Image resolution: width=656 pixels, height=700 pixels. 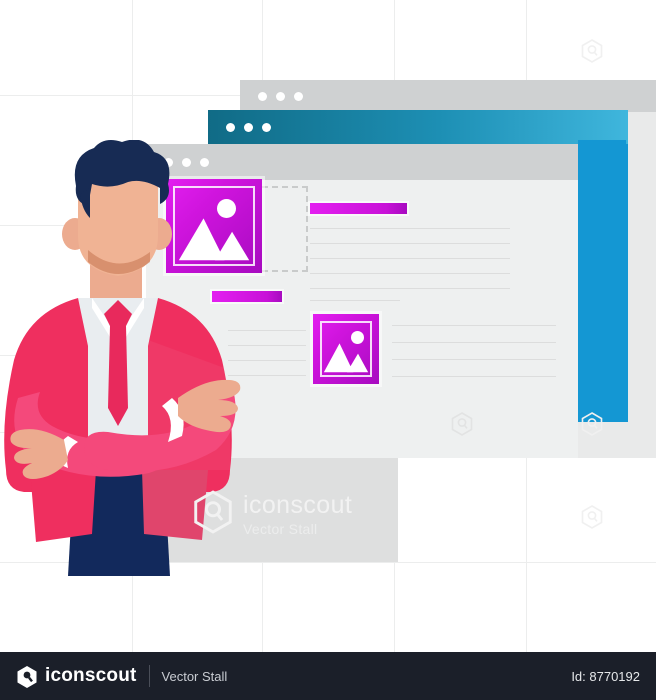 I want to click on small-image-placeholder, so click(x=346, y=349).